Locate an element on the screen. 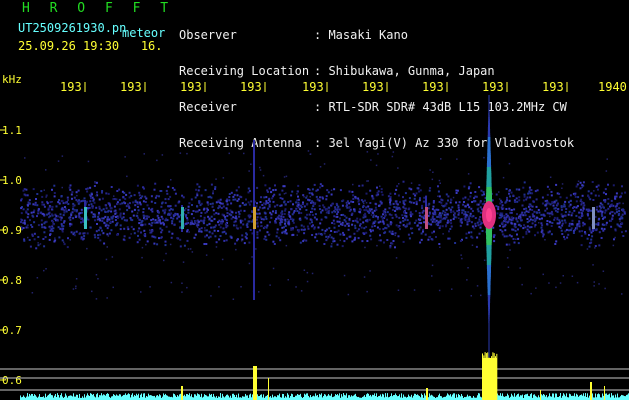  meteor-echo-peak is located at coordinates (489, 215).